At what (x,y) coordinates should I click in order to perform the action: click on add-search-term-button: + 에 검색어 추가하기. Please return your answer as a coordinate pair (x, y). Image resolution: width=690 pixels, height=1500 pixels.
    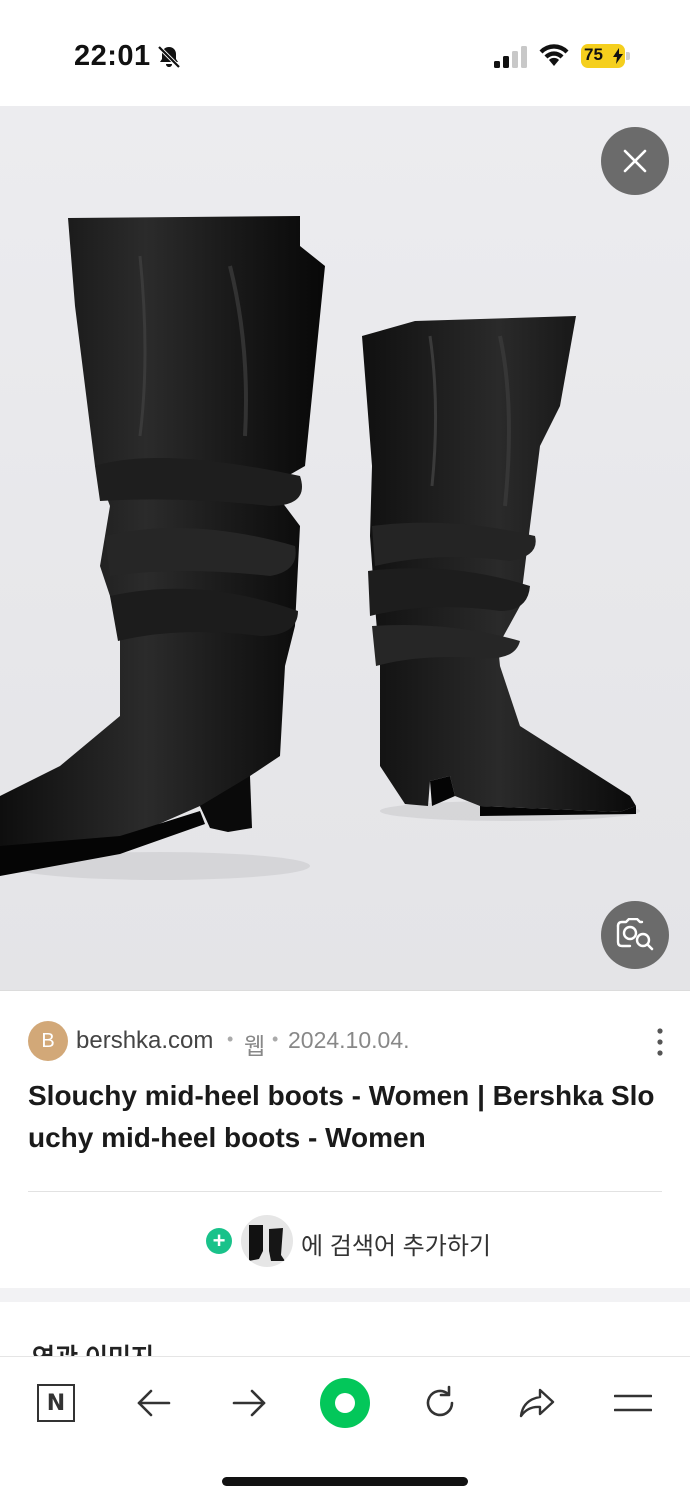
    Looking at the image, I should click on (345, 1241).